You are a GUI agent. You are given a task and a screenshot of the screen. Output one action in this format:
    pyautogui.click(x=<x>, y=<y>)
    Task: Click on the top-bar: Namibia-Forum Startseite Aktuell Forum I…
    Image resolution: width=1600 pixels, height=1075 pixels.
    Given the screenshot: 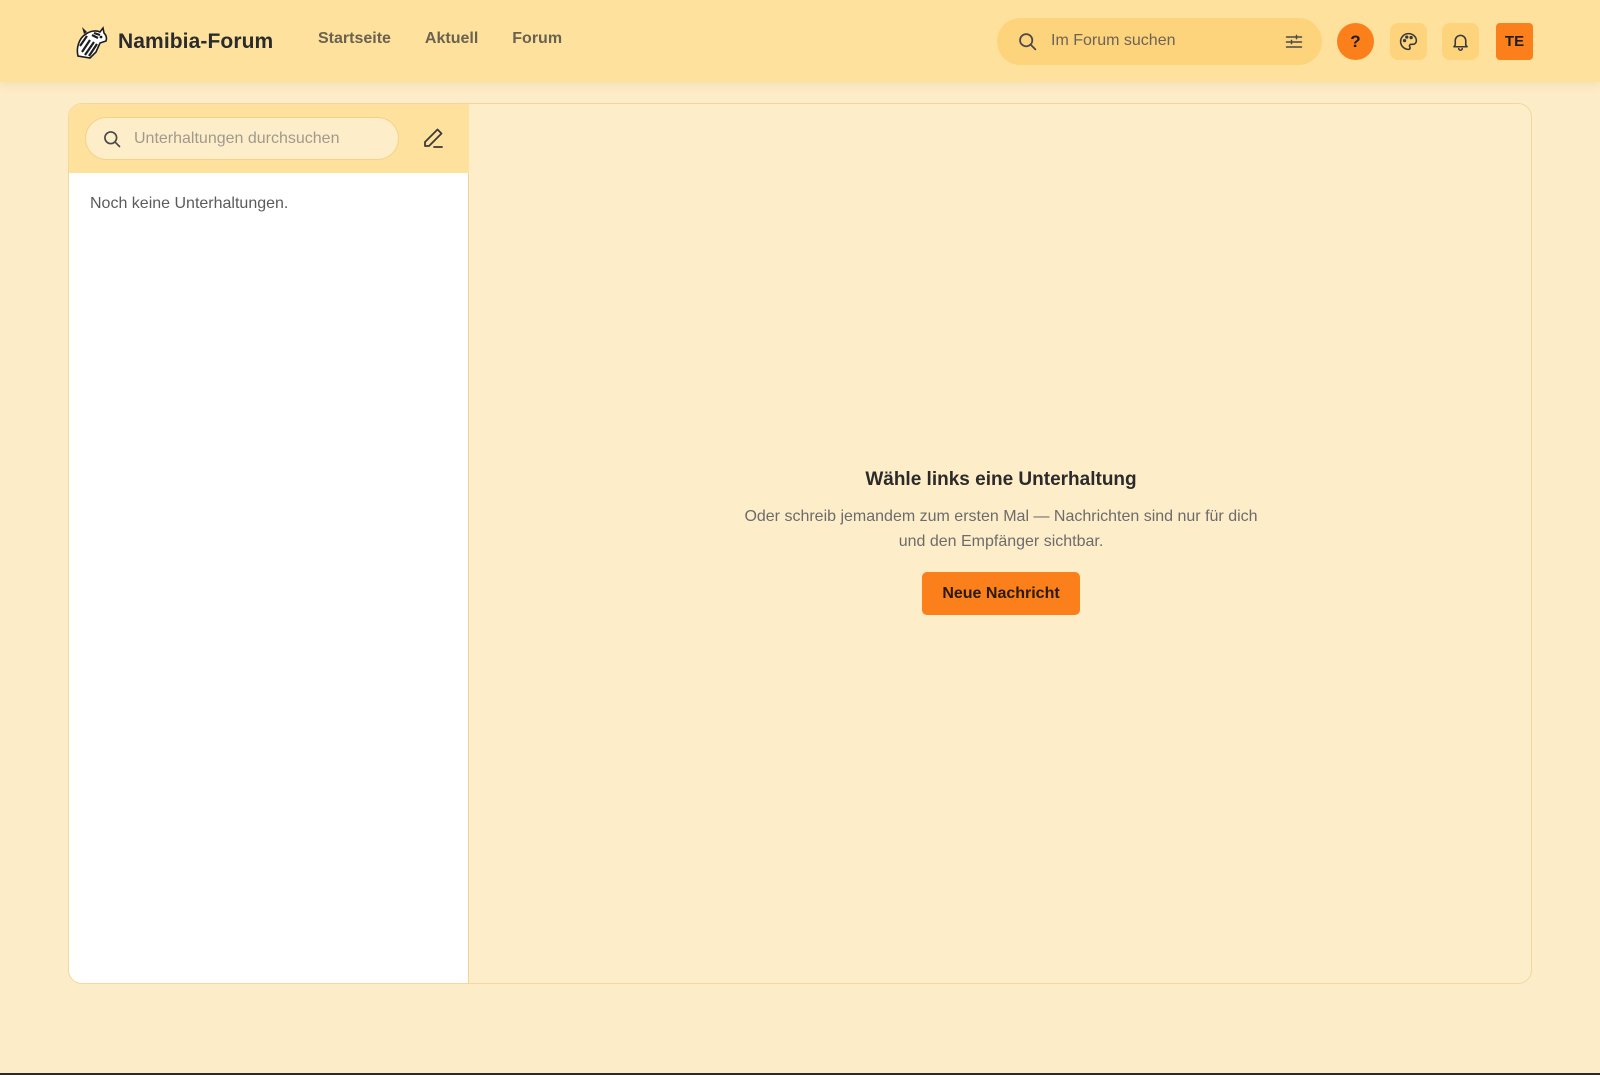 What is the action you would take?
    pyautogui.click(x=800, y=41)
    